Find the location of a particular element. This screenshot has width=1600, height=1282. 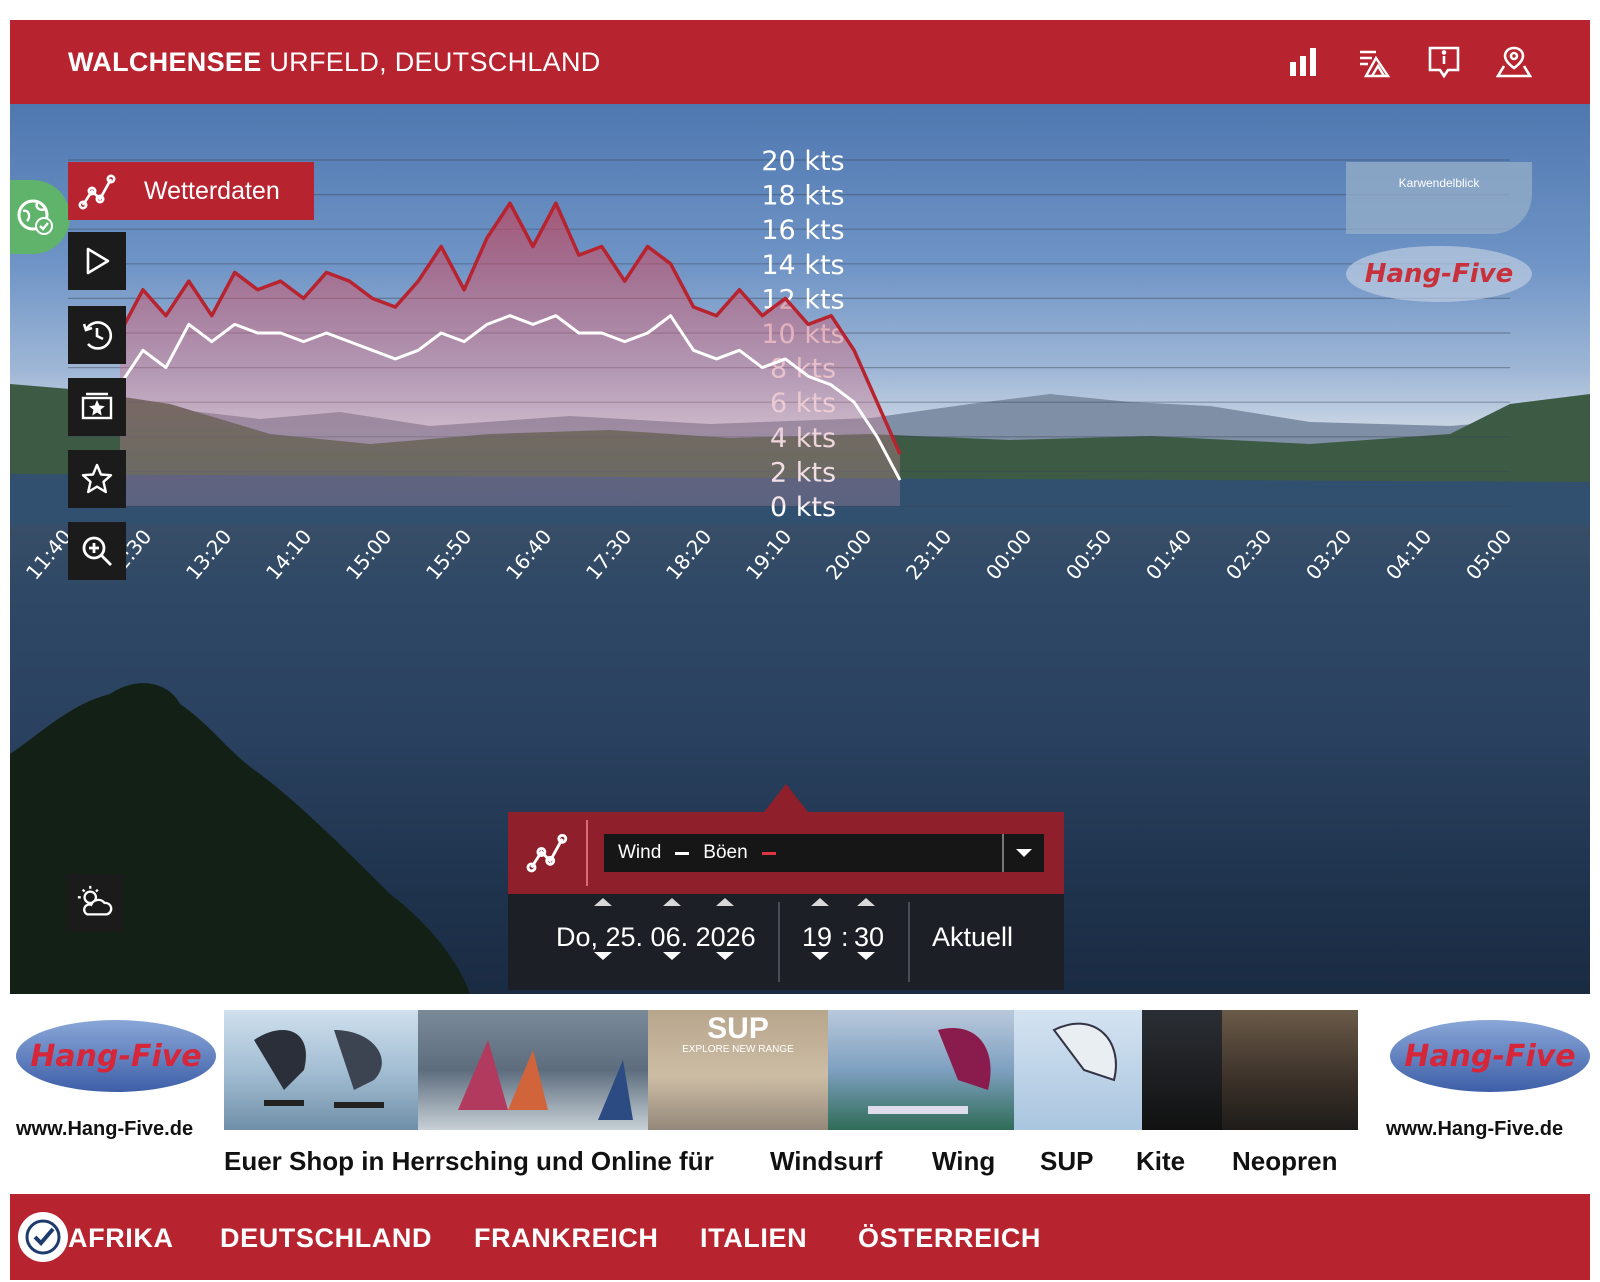

minute-down-arrow is located at coordinates (866, 956).